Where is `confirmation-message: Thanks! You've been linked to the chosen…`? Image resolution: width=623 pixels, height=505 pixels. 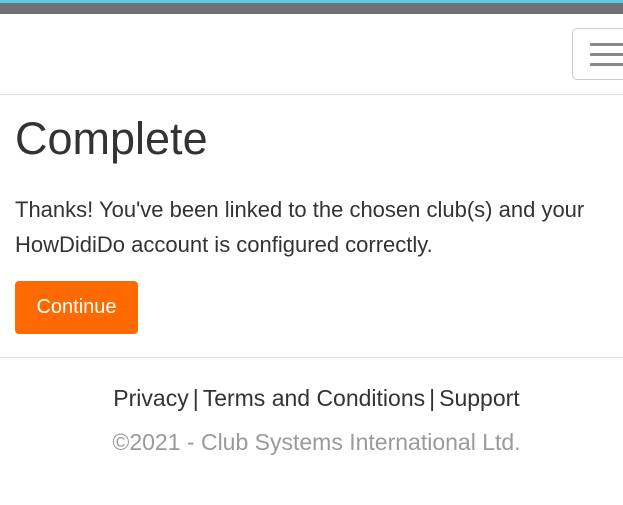 confirmation-message: Thanks! You've been linked to the chosen… is located at coordinates (300, 227).